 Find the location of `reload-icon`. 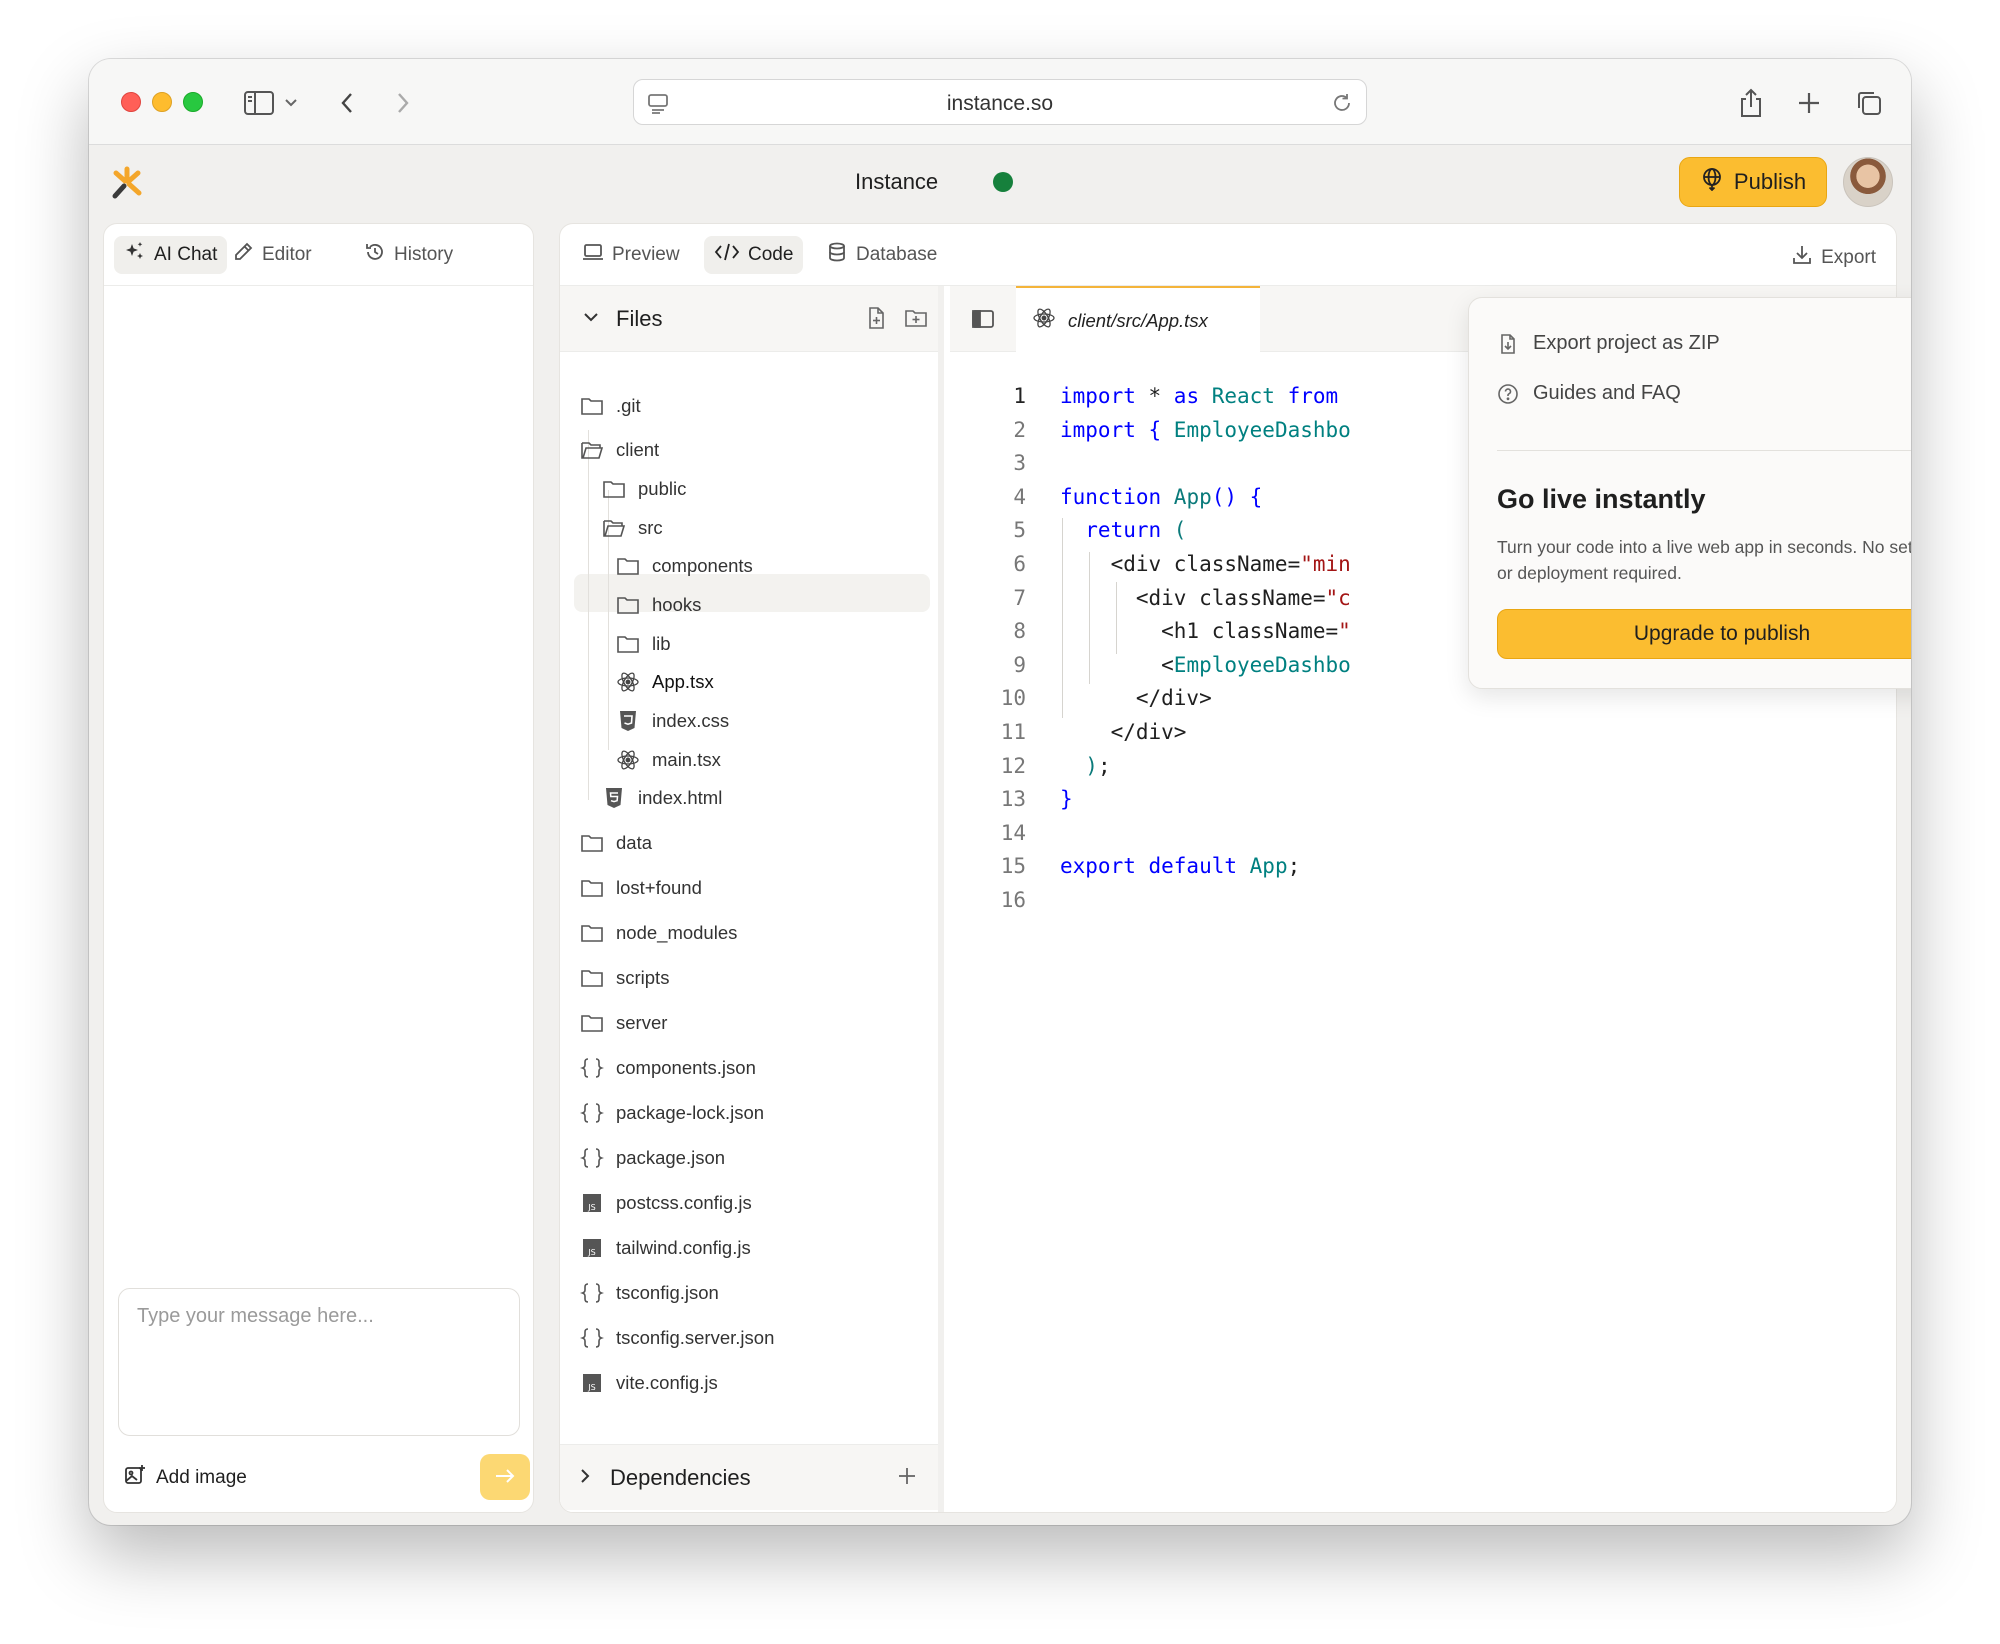

reload-icon is located at coordinates (1342, 103).